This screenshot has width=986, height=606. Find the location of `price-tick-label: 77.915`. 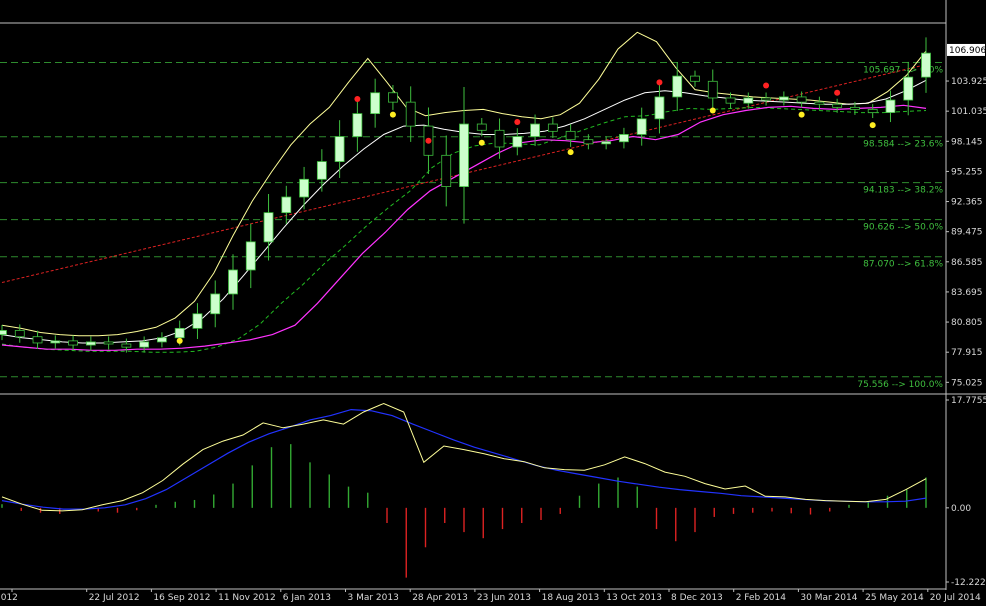

price-tick-label: 77.915 is located at coordinates (967, 353).